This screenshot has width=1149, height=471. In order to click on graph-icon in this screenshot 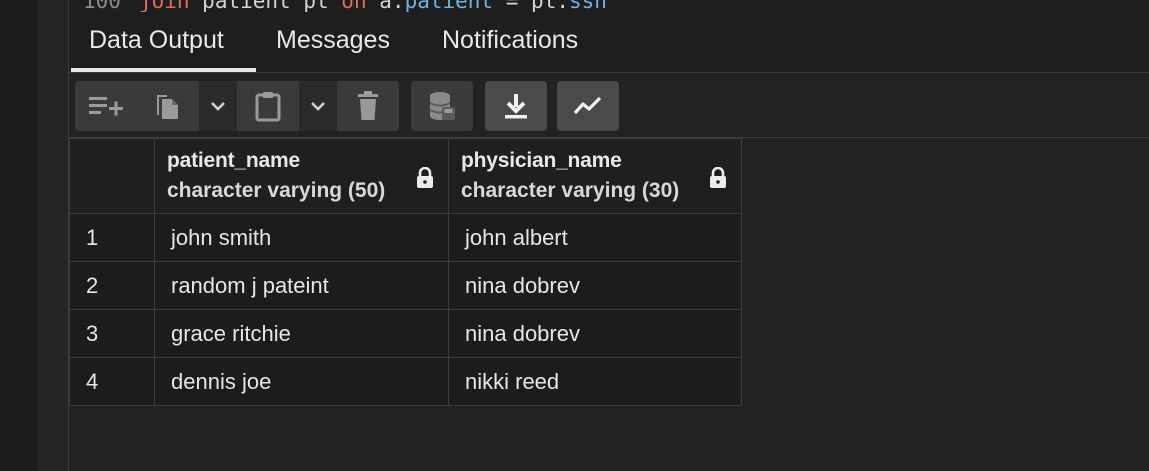, I will do `click(588, 106)`.